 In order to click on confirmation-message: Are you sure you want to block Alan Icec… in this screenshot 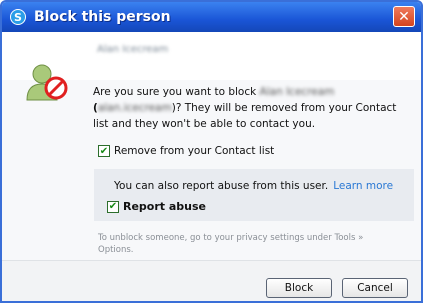, I will do `click(252, 108)`.